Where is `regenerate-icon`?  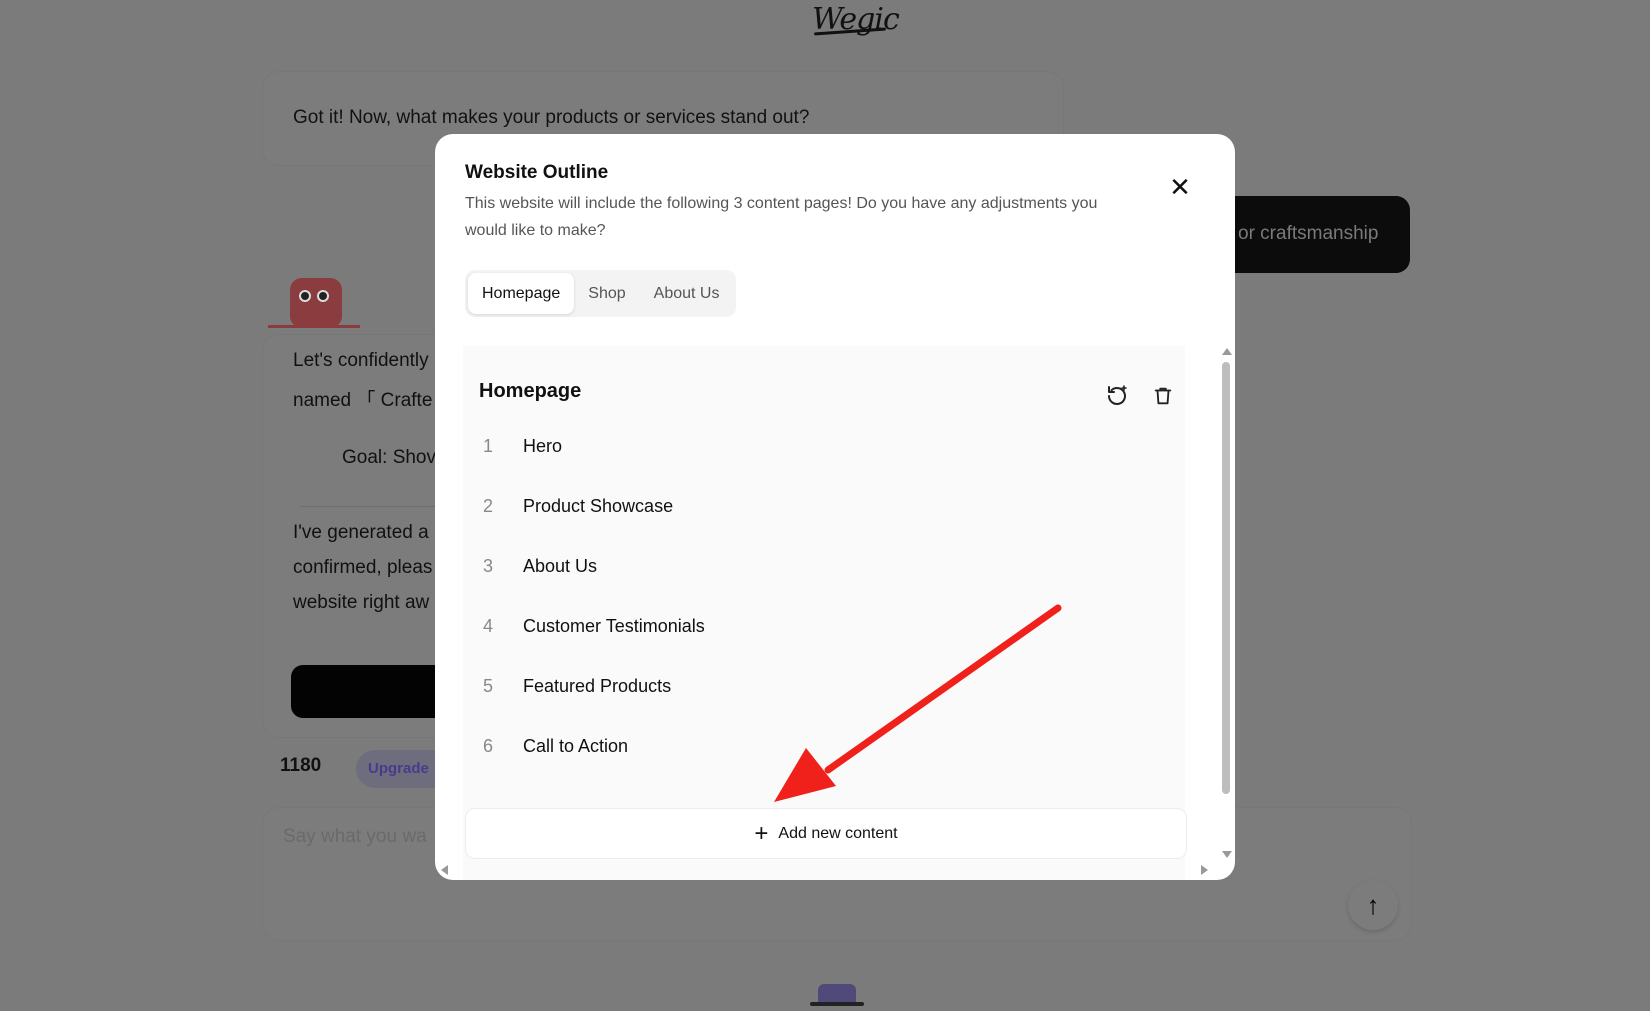
regenerate-icon is located at coordinates (1117, 395).